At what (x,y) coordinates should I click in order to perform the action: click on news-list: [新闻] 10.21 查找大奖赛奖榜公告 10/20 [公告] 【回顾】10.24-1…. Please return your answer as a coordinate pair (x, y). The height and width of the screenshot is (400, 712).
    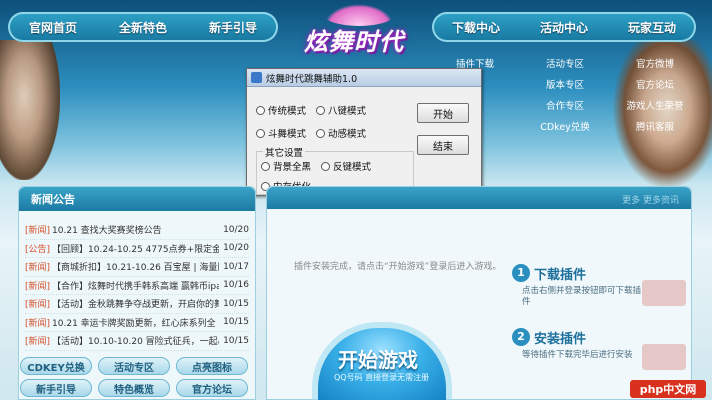
    Looking at the image, I should click on (137, 281).